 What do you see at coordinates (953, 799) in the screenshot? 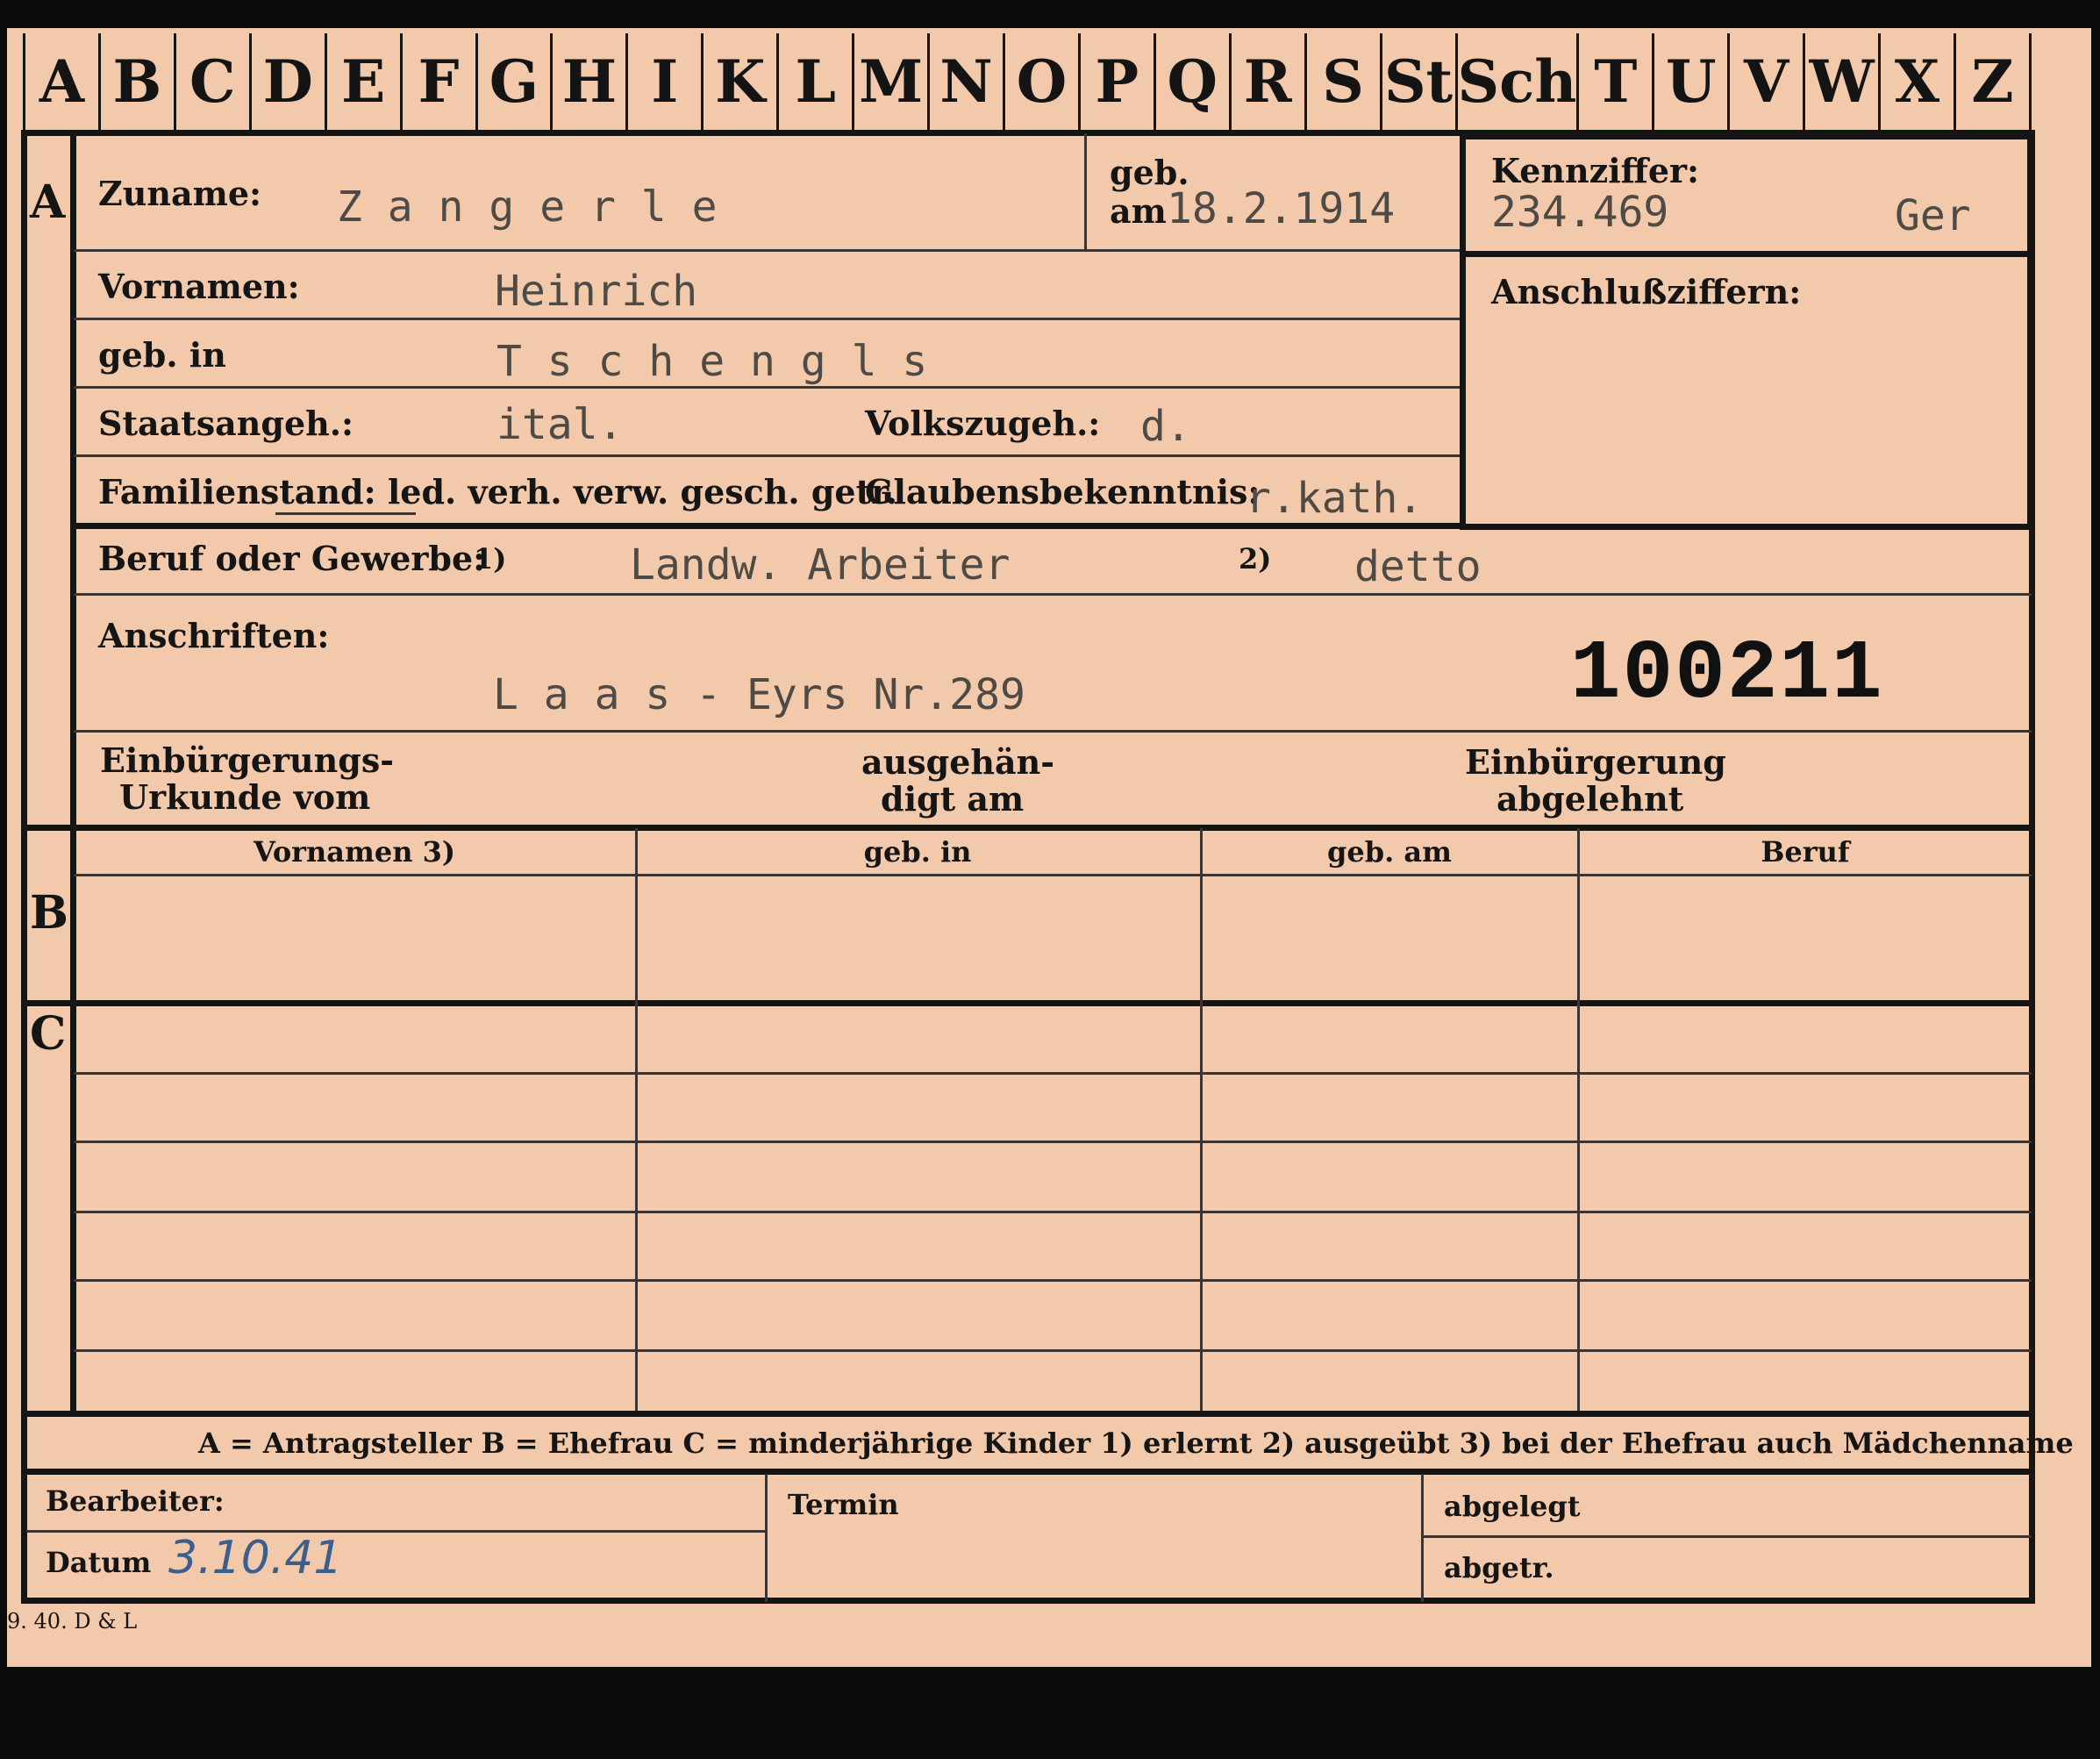
I see `handed-over-label-2: digt am` at bounding box center [953, 799].